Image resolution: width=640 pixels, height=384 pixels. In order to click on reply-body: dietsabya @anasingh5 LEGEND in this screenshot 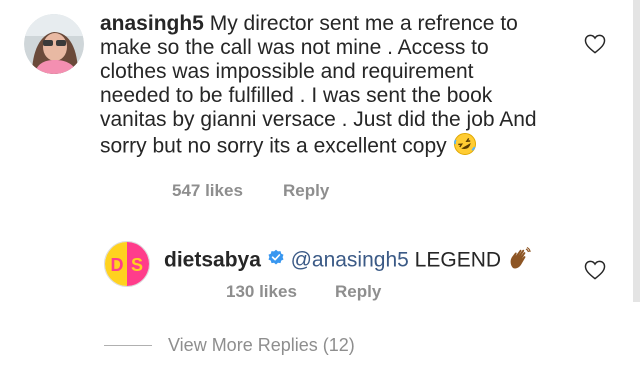, I will do `click(369, 261)`.